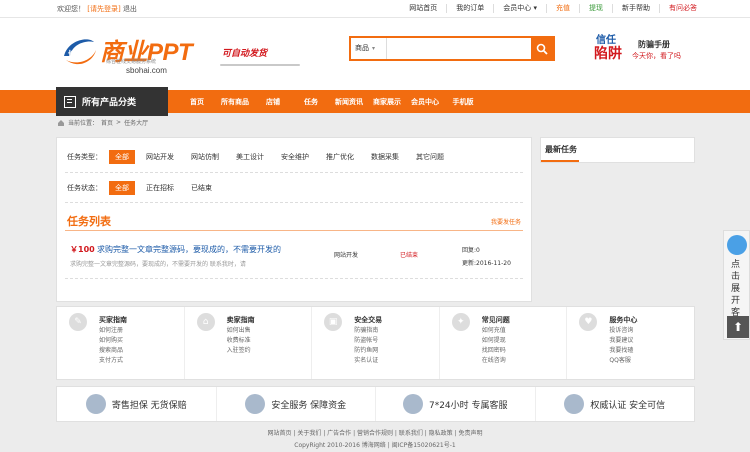 This screenshot has height=452, width=750. What do you see at coordinates (82, 249) in the screenshot?
I see `task-price: ￥100` at bounding box center [82, 249].